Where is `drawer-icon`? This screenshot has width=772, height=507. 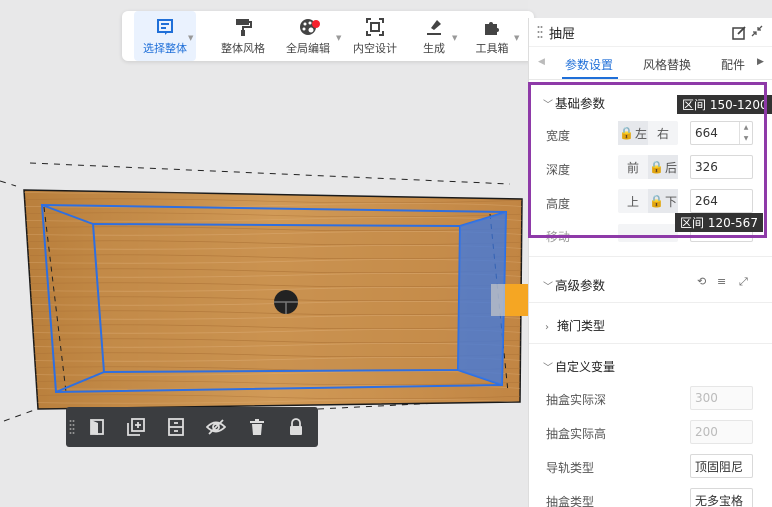 drawer-icon is located at coordinates (176, 427).